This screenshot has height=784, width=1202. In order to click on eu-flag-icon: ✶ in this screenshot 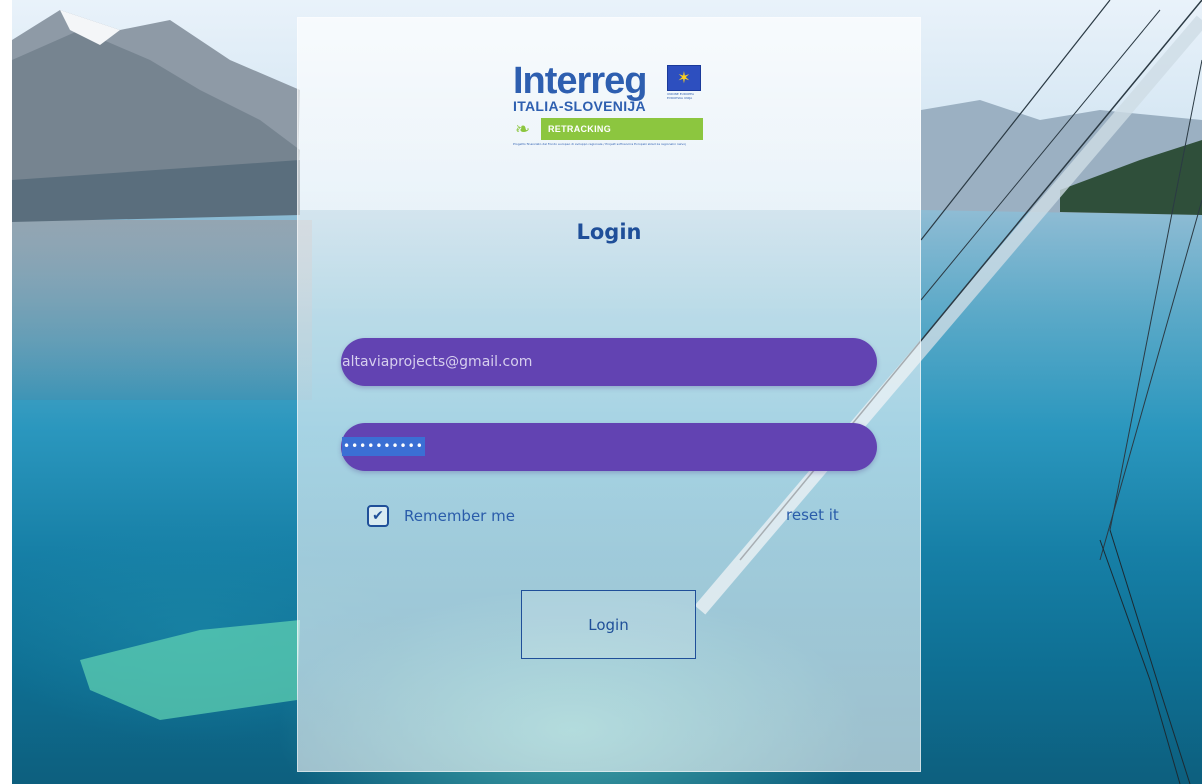, I will do `click(684, 78)`.